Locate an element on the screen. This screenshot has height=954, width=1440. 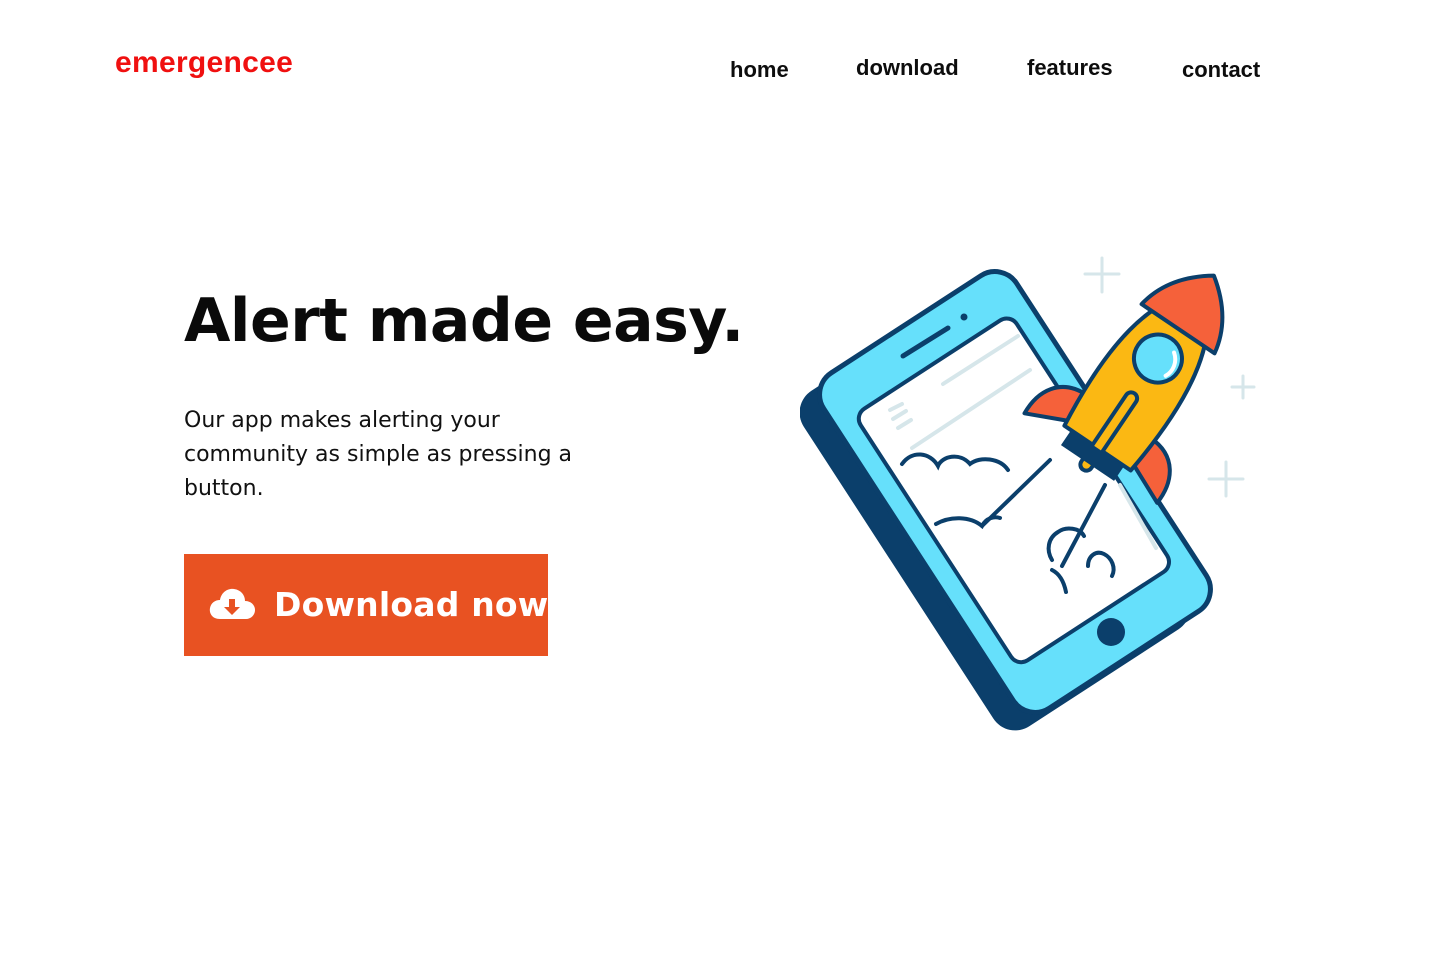
download-now-button: Download now is located at coordinates (366, 605).